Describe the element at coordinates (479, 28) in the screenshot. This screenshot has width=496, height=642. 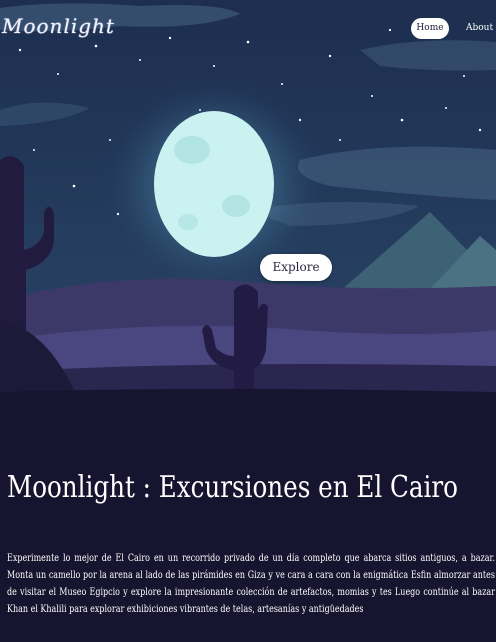
I see `nav-about-link: About` at that location.